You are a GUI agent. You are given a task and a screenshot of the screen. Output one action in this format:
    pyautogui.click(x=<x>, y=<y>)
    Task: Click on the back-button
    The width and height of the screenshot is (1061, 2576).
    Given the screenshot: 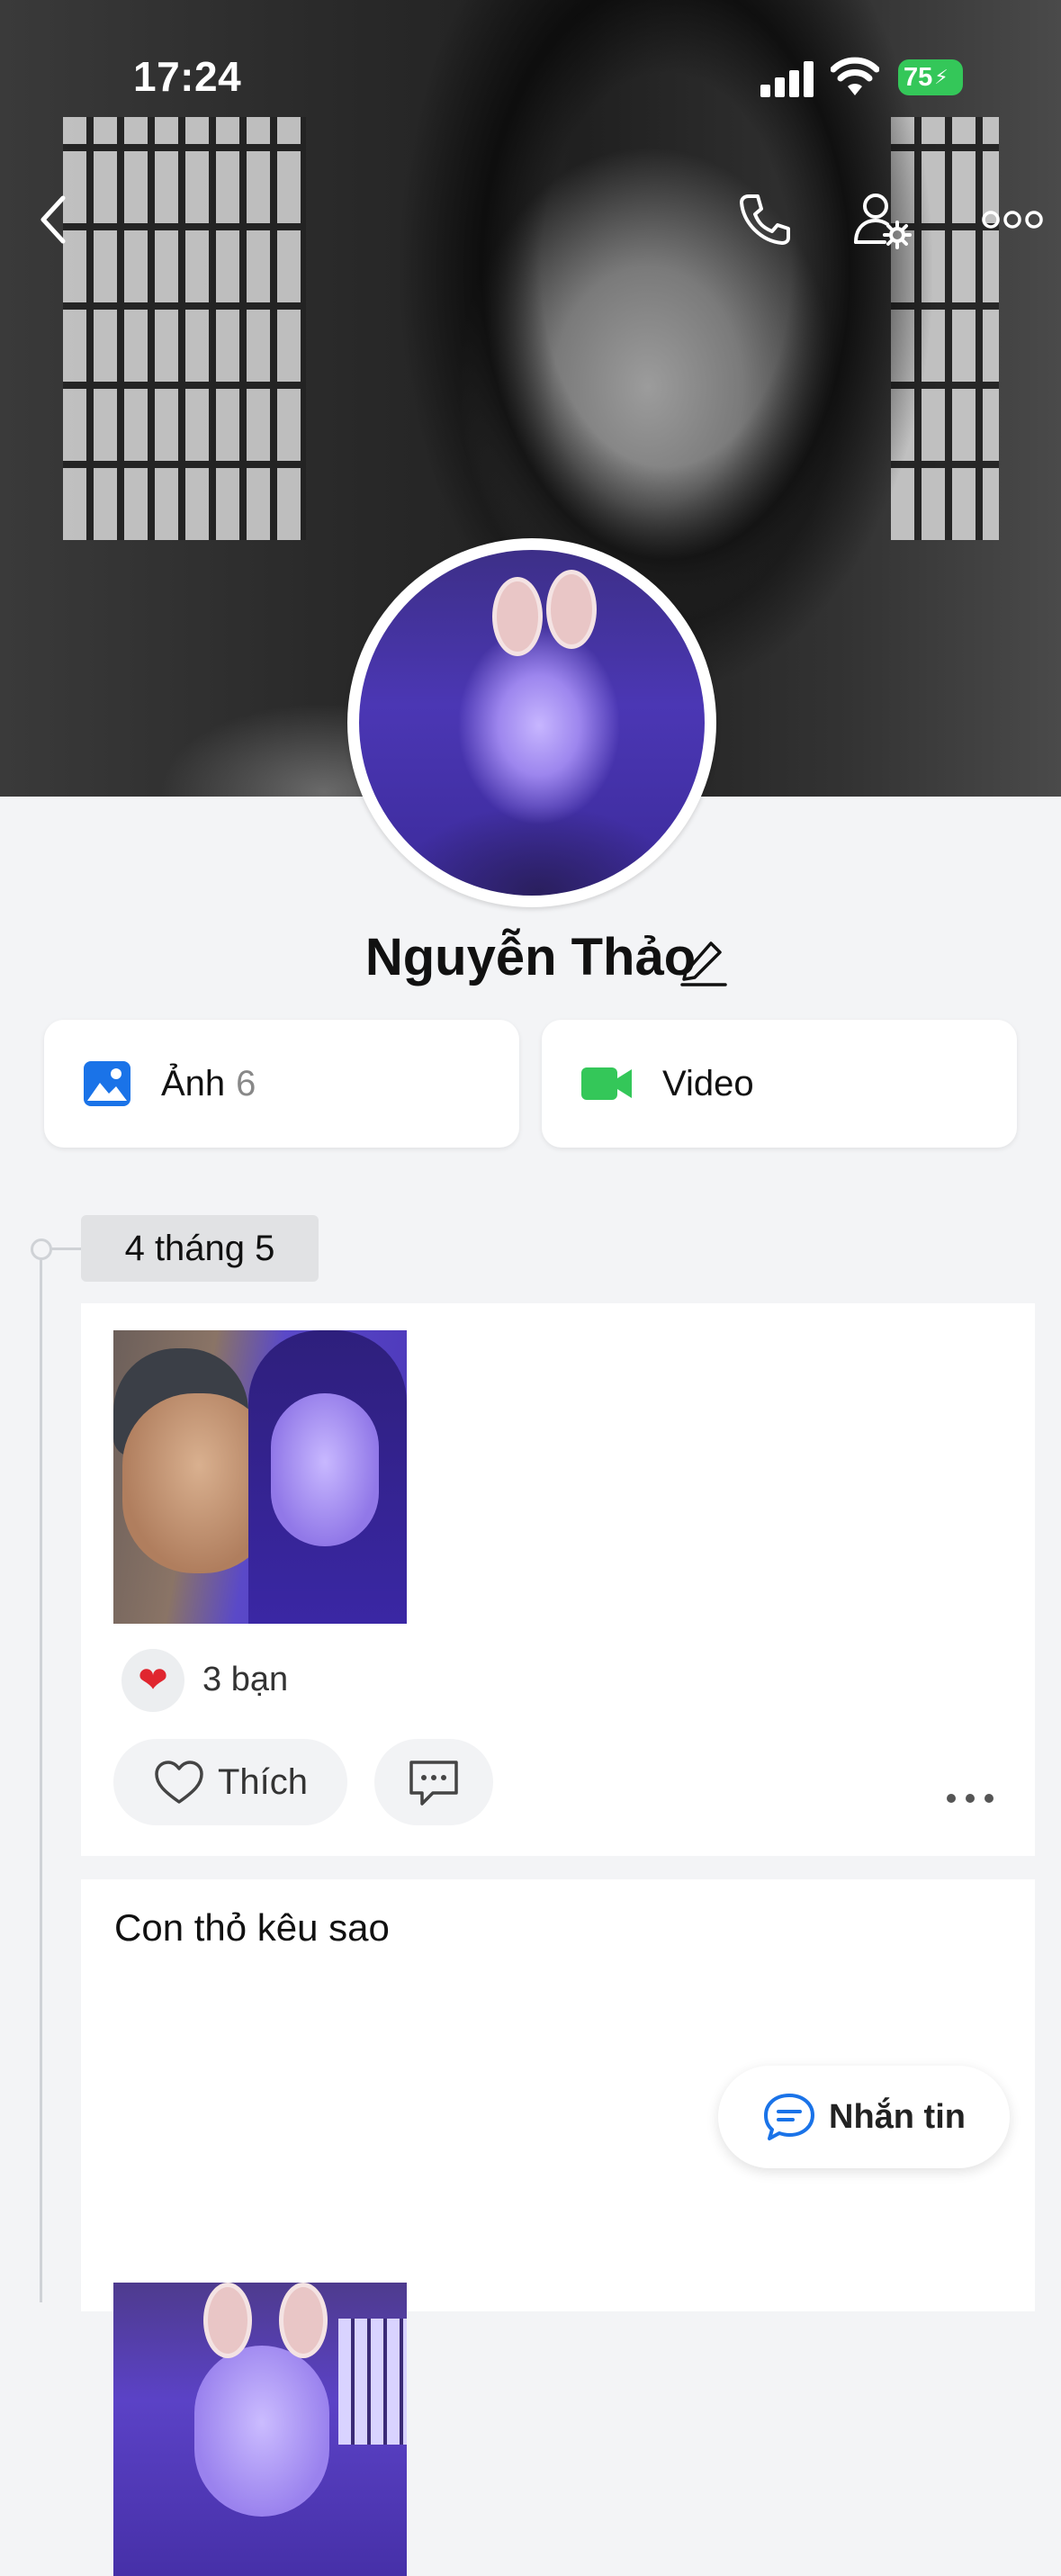 What is the action you would take?
    pyautogui.click(x=54, y=220)
    